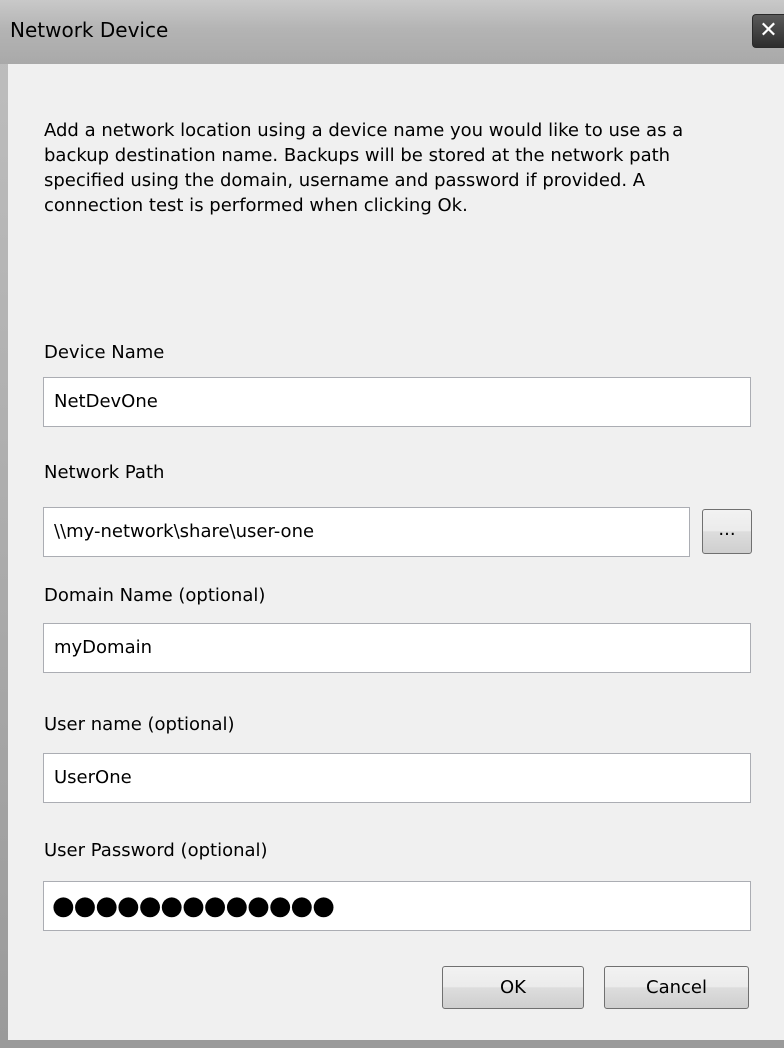 This screenshot has width=784, height=1048. Describe the element at coordinates (139, 724) in the screenshot. I see `user-name-label: User name (optional)` at that location.